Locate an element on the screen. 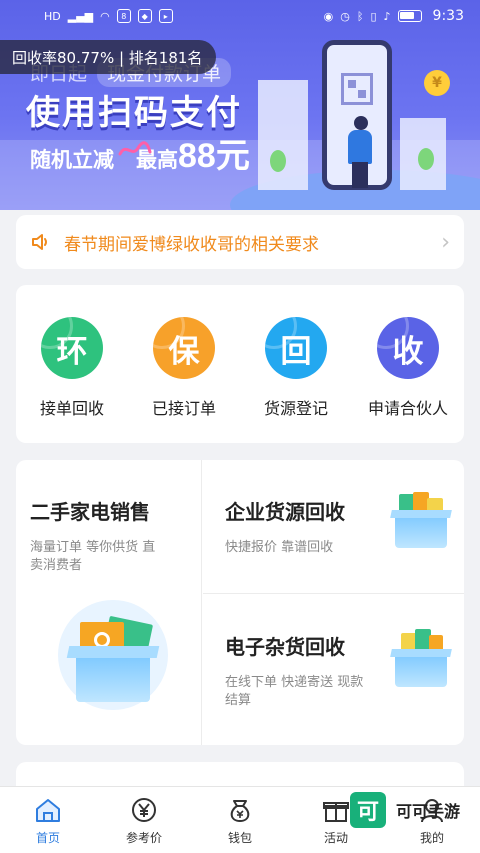 This screenshot has width=480, height=853. banner-offer-amount: 88元 is located at coordinates (214, 156).